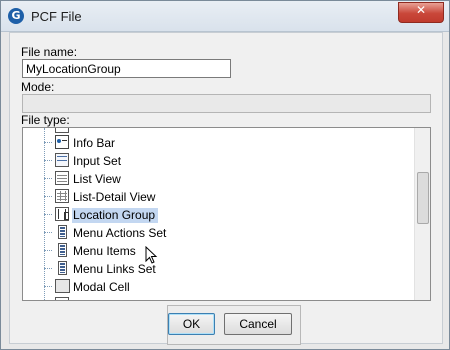 This screenshot has width=450, height=350. I want to click on window-title: PCF File, so click(56, 16).